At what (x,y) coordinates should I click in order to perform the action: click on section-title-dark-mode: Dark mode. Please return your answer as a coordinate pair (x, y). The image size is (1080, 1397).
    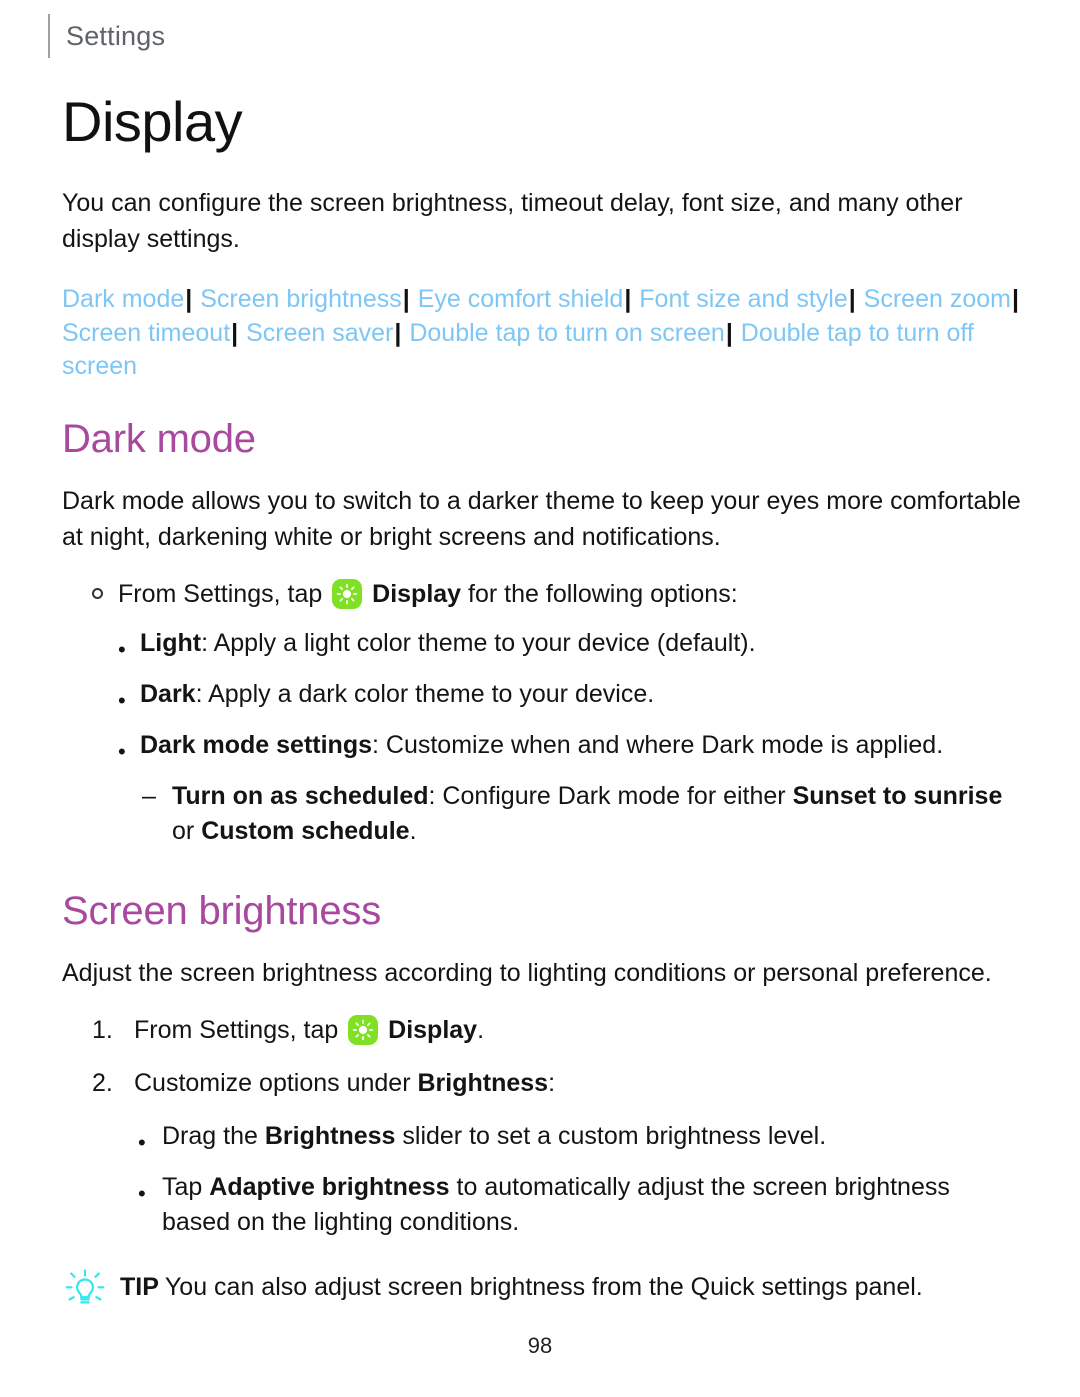
    Looking at the image, I should click on (159, 439).